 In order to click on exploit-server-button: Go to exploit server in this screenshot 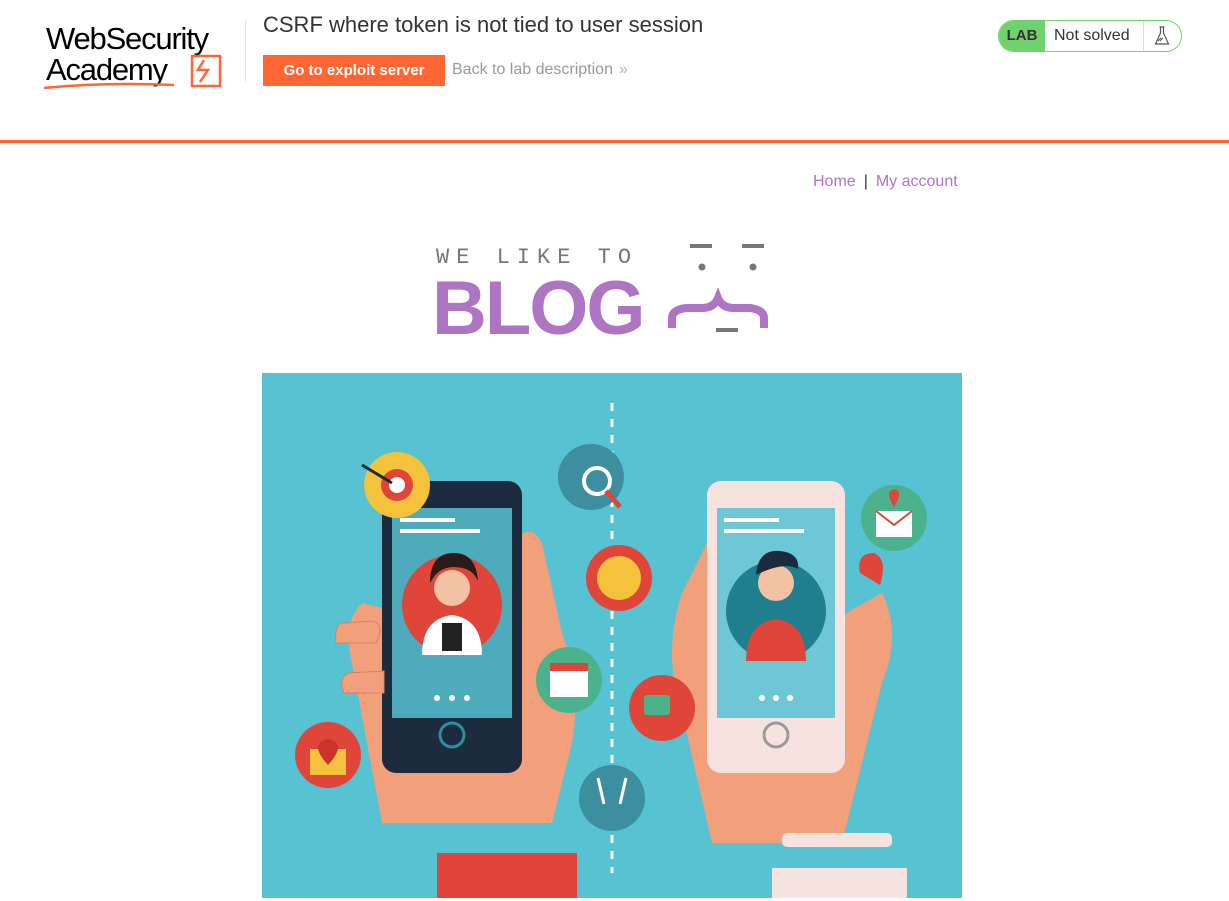, I will do `click(354, 70)`.